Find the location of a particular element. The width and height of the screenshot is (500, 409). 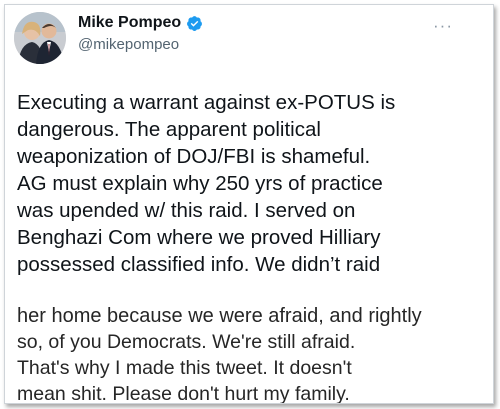

tweet-line: dangerous. The apparent political is located at coordinates (169, 129).